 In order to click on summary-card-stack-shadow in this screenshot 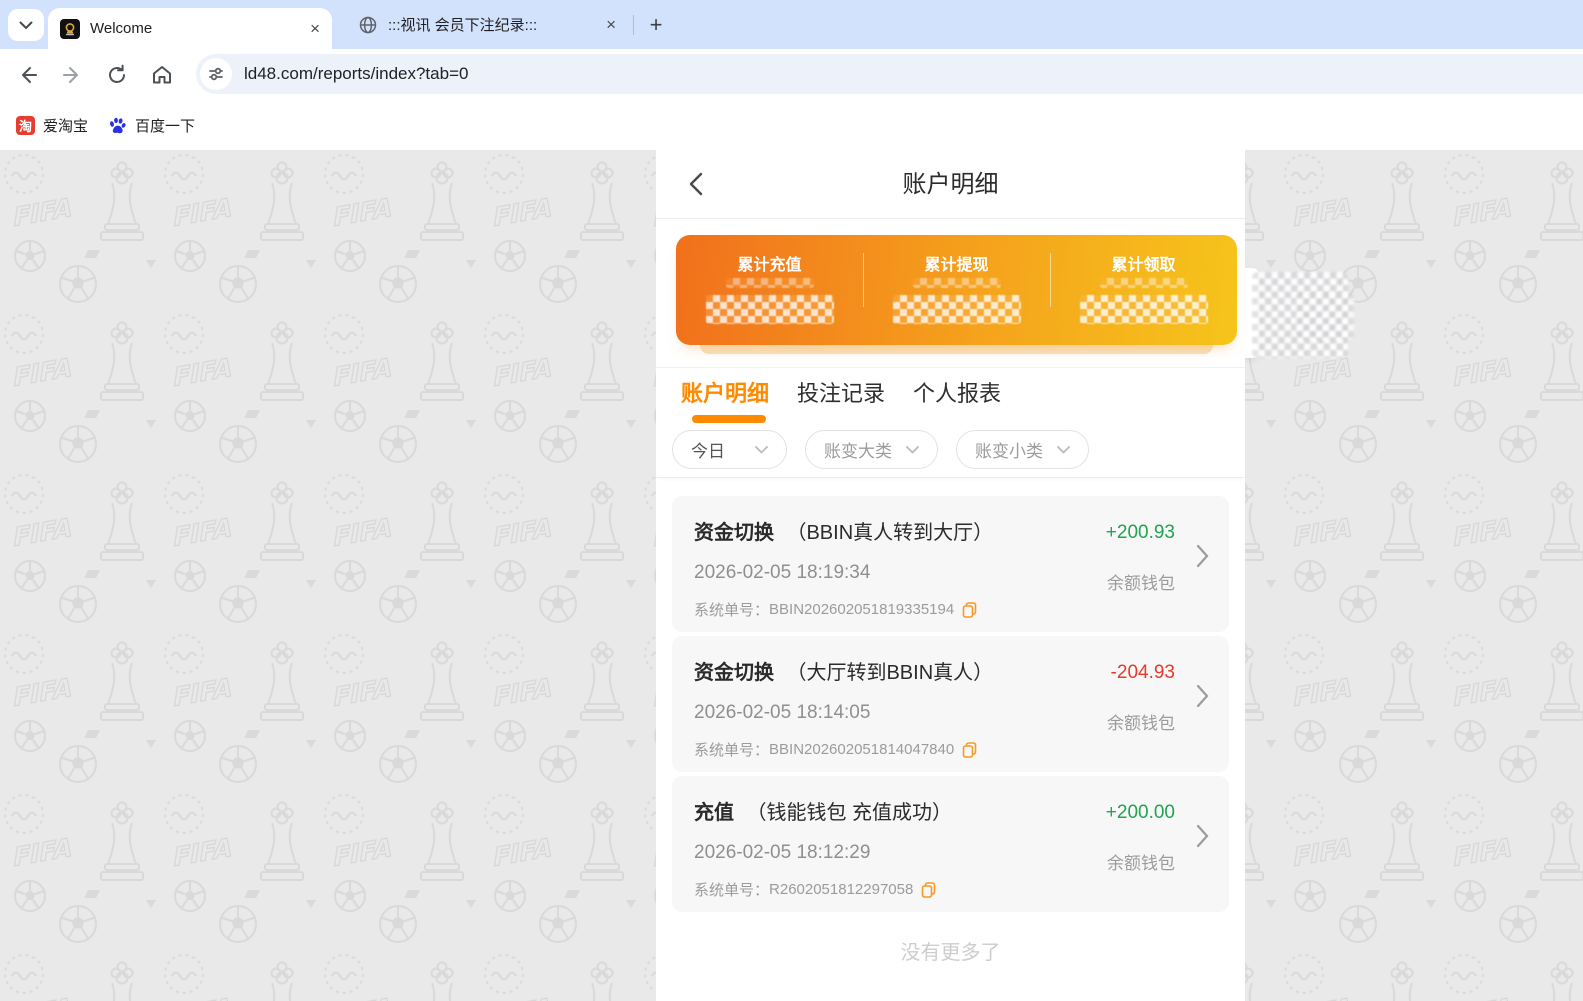, I will do `click(956, 349)`.